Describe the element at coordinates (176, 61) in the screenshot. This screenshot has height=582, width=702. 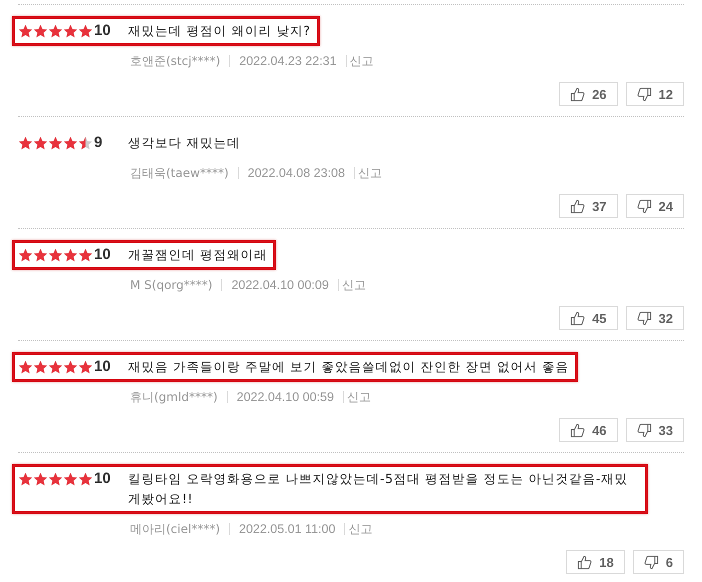
I see `author-name: 호앤준(stcj****)` at that location.